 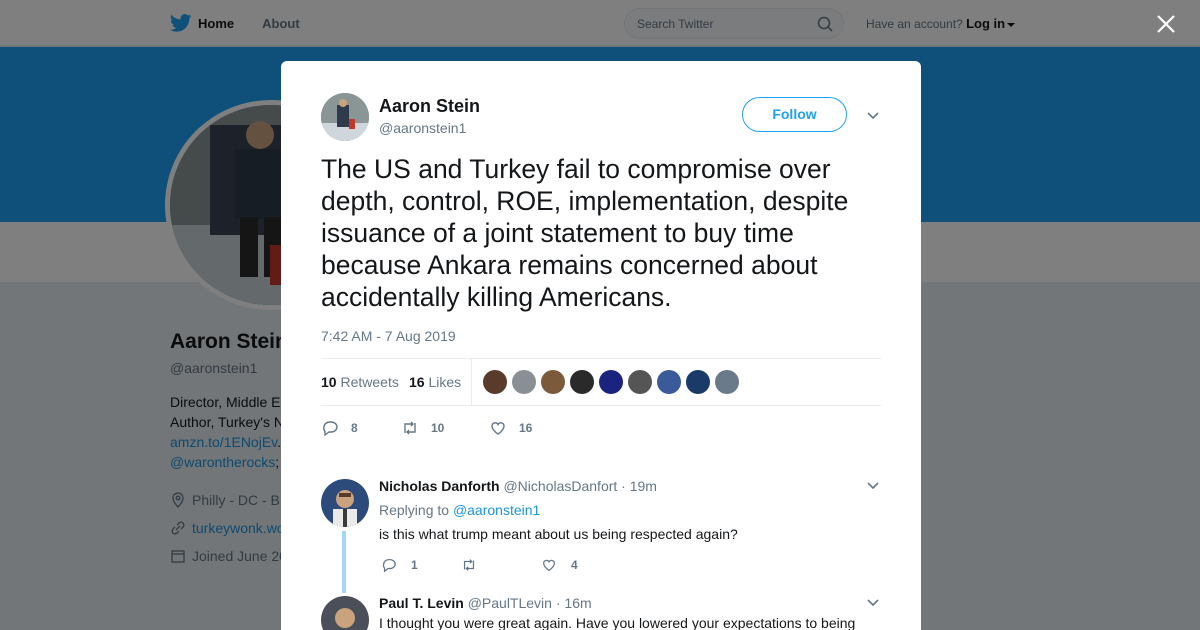 What do you see at coordinates (429, 106) in the screenshot?
I see `tweet-author-name: Aaron Stein` at bounding box center [429, 106].